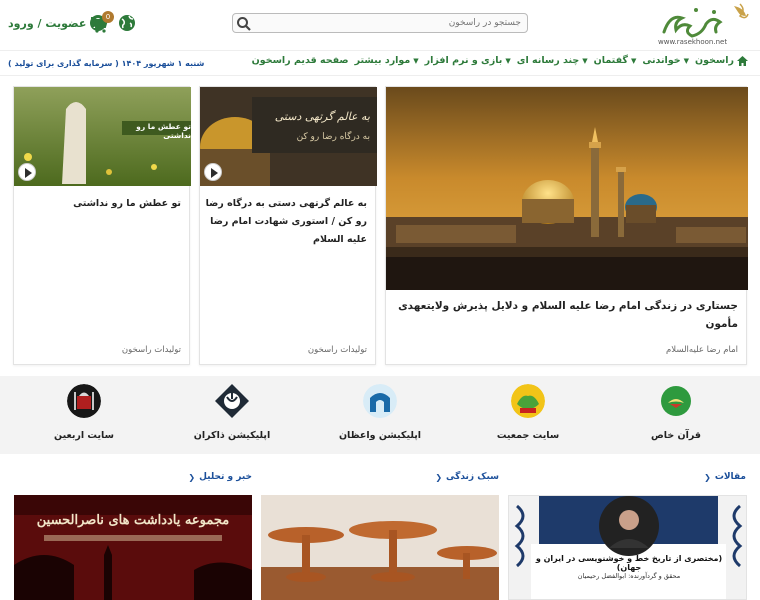  What do you see at coordinates (84, 435) in the screenshot?
I see `app-label: سایت اربعین` at bounding box center [84, 435].